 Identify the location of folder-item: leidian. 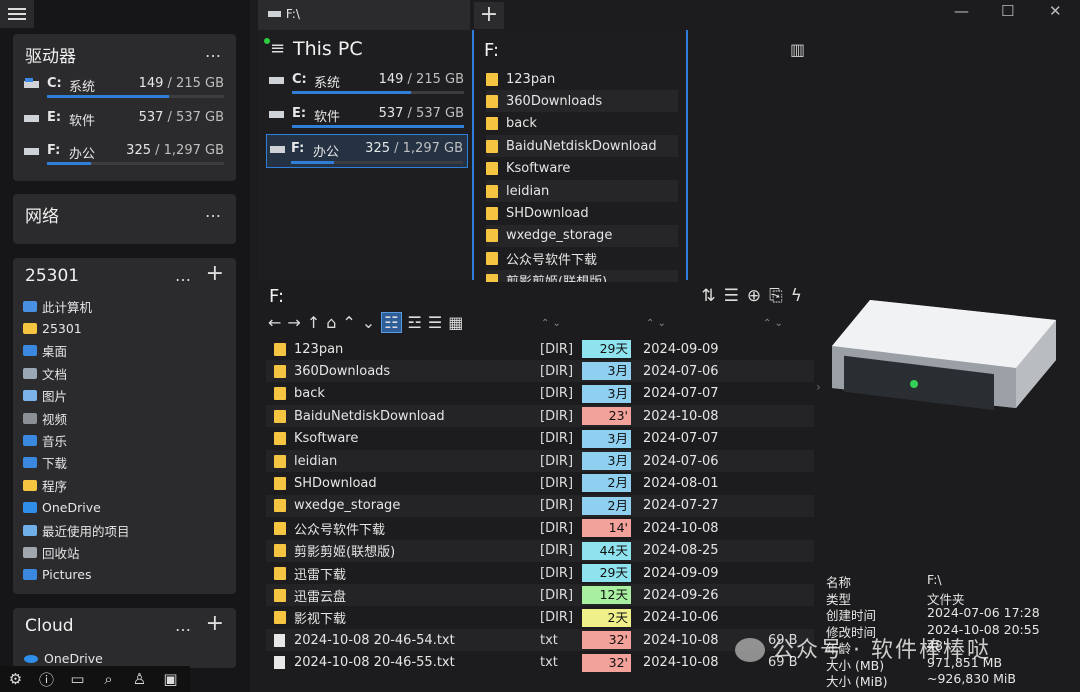
(582, 191).